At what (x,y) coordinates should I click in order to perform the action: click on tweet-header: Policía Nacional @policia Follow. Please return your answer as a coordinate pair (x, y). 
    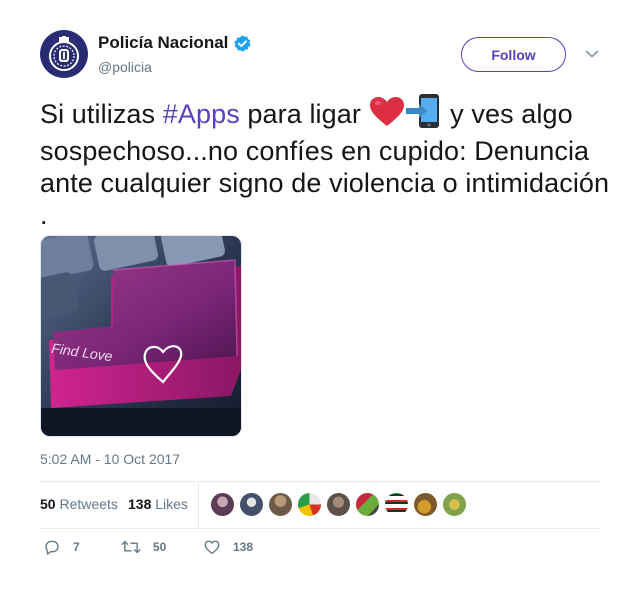
    Looking at the image, I should click on (320, 55).